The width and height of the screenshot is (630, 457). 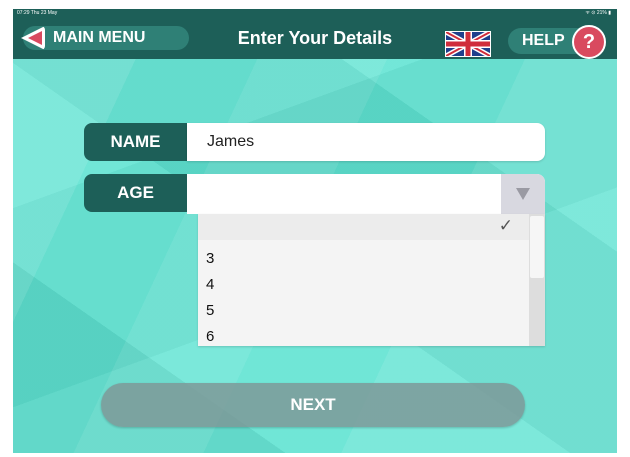 I want to click on dropdown-option: 4, so click(x=363, y=285).